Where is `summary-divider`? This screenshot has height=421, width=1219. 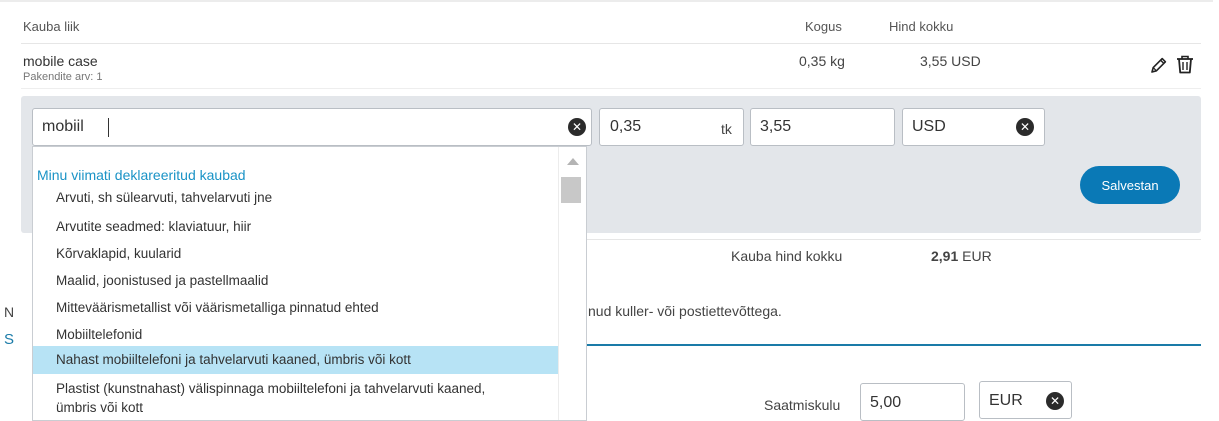
summary-divider is located at coordinates (894, 239).